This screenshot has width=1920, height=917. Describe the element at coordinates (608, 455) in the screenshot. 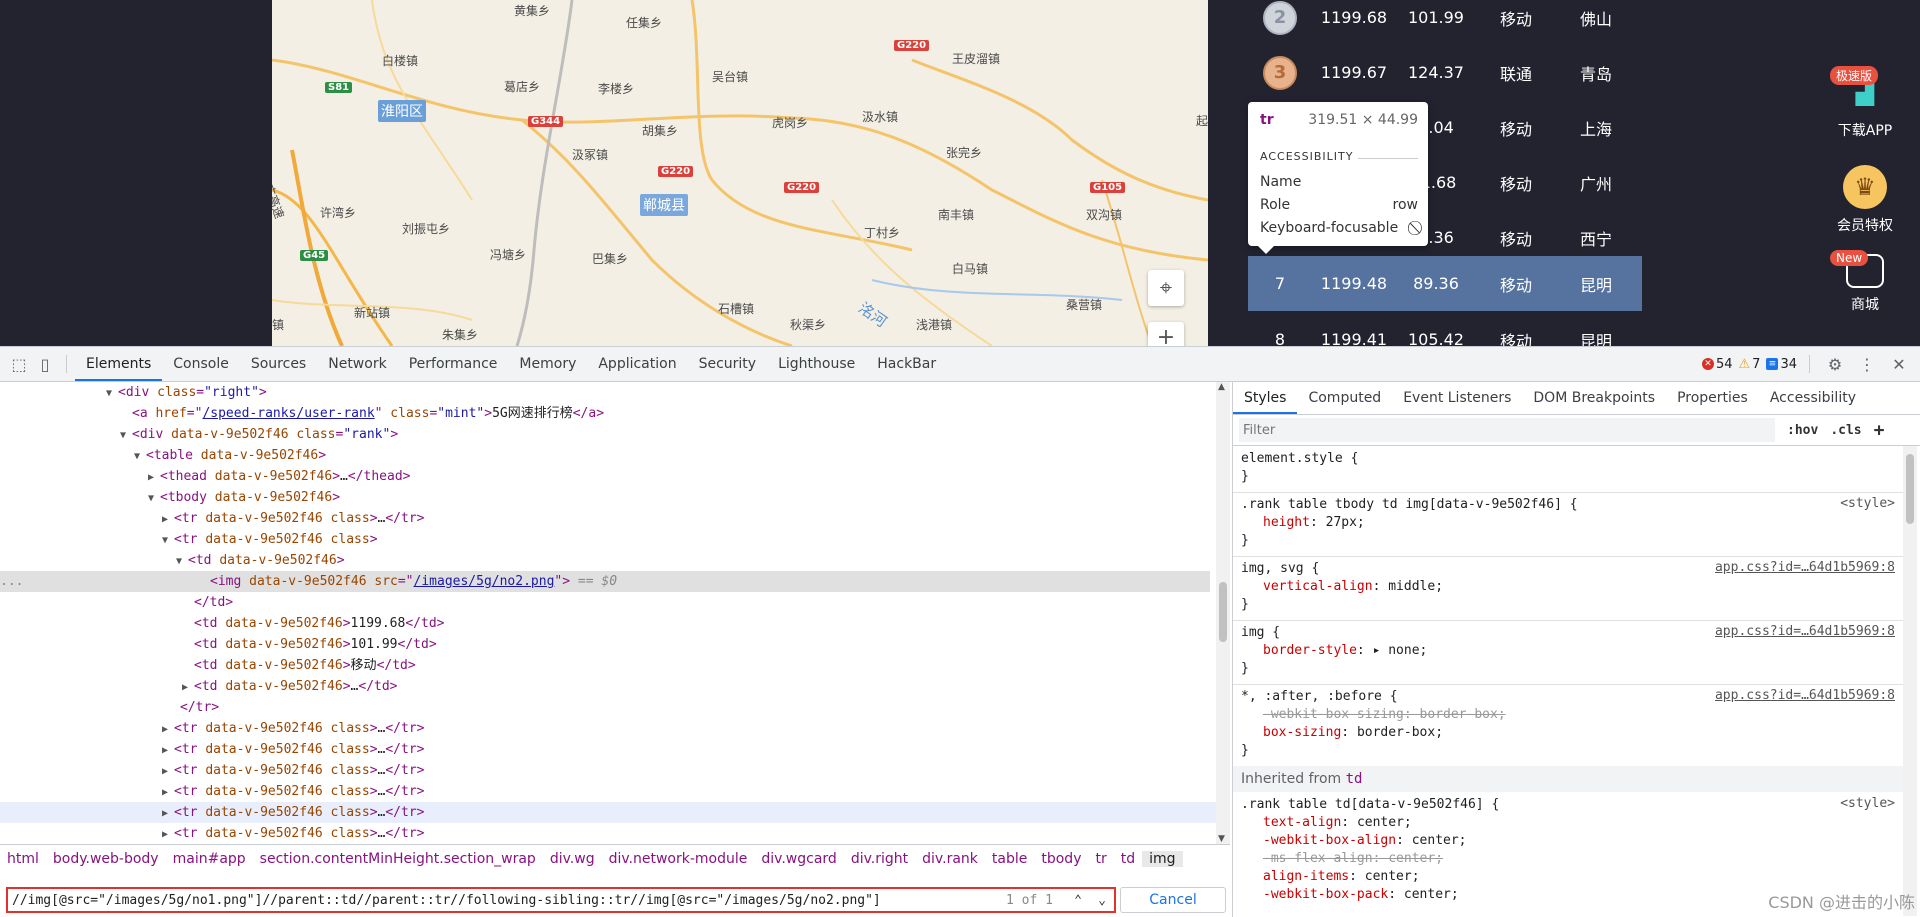

I see `dom-node: ▼ <table data-v-9e502f46>` at that location.